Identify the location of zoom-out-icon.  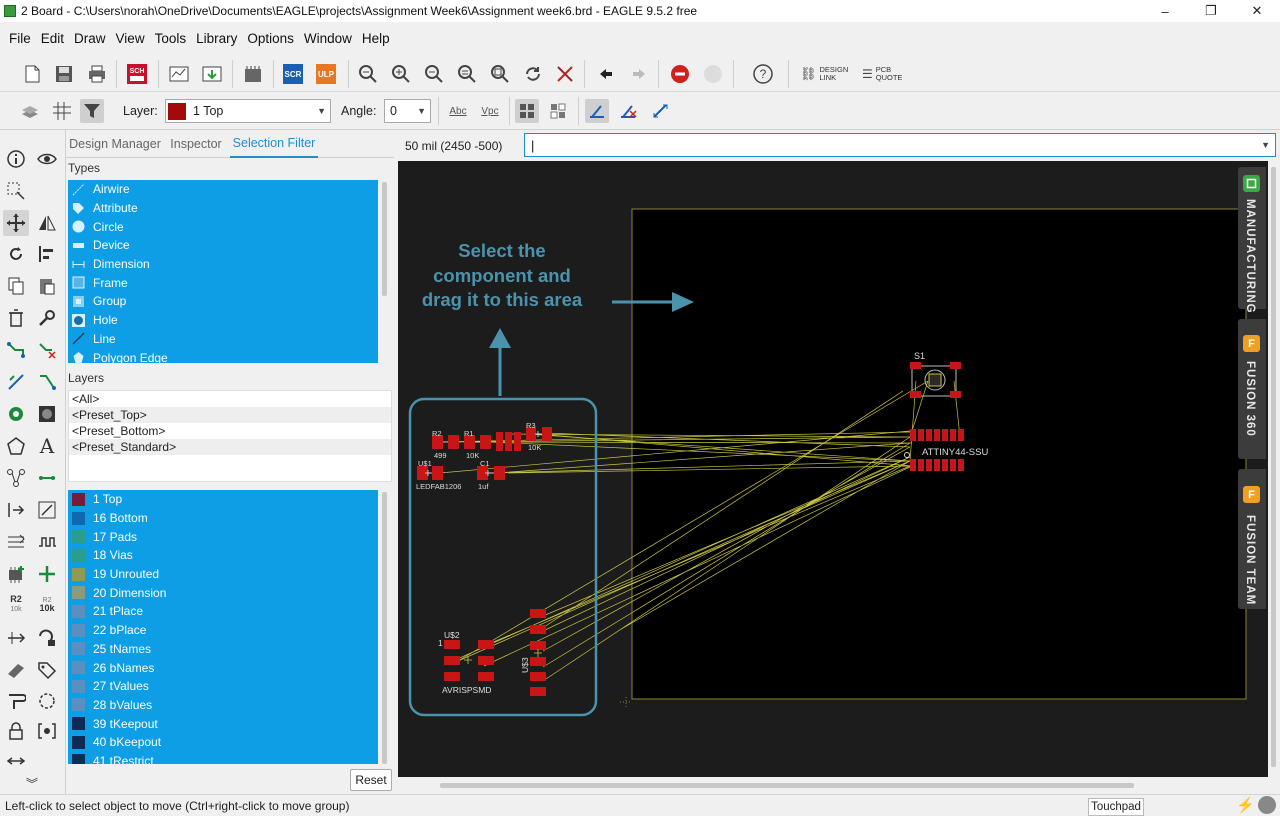
(434, 74).